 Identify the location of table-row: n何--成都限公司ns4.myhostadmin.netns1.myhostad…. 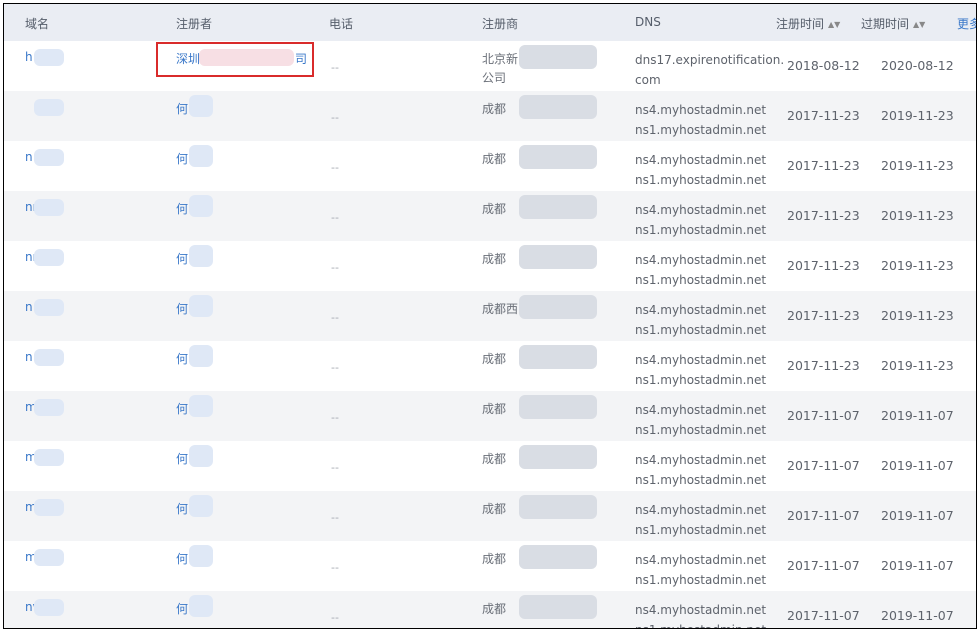
(490, 366).